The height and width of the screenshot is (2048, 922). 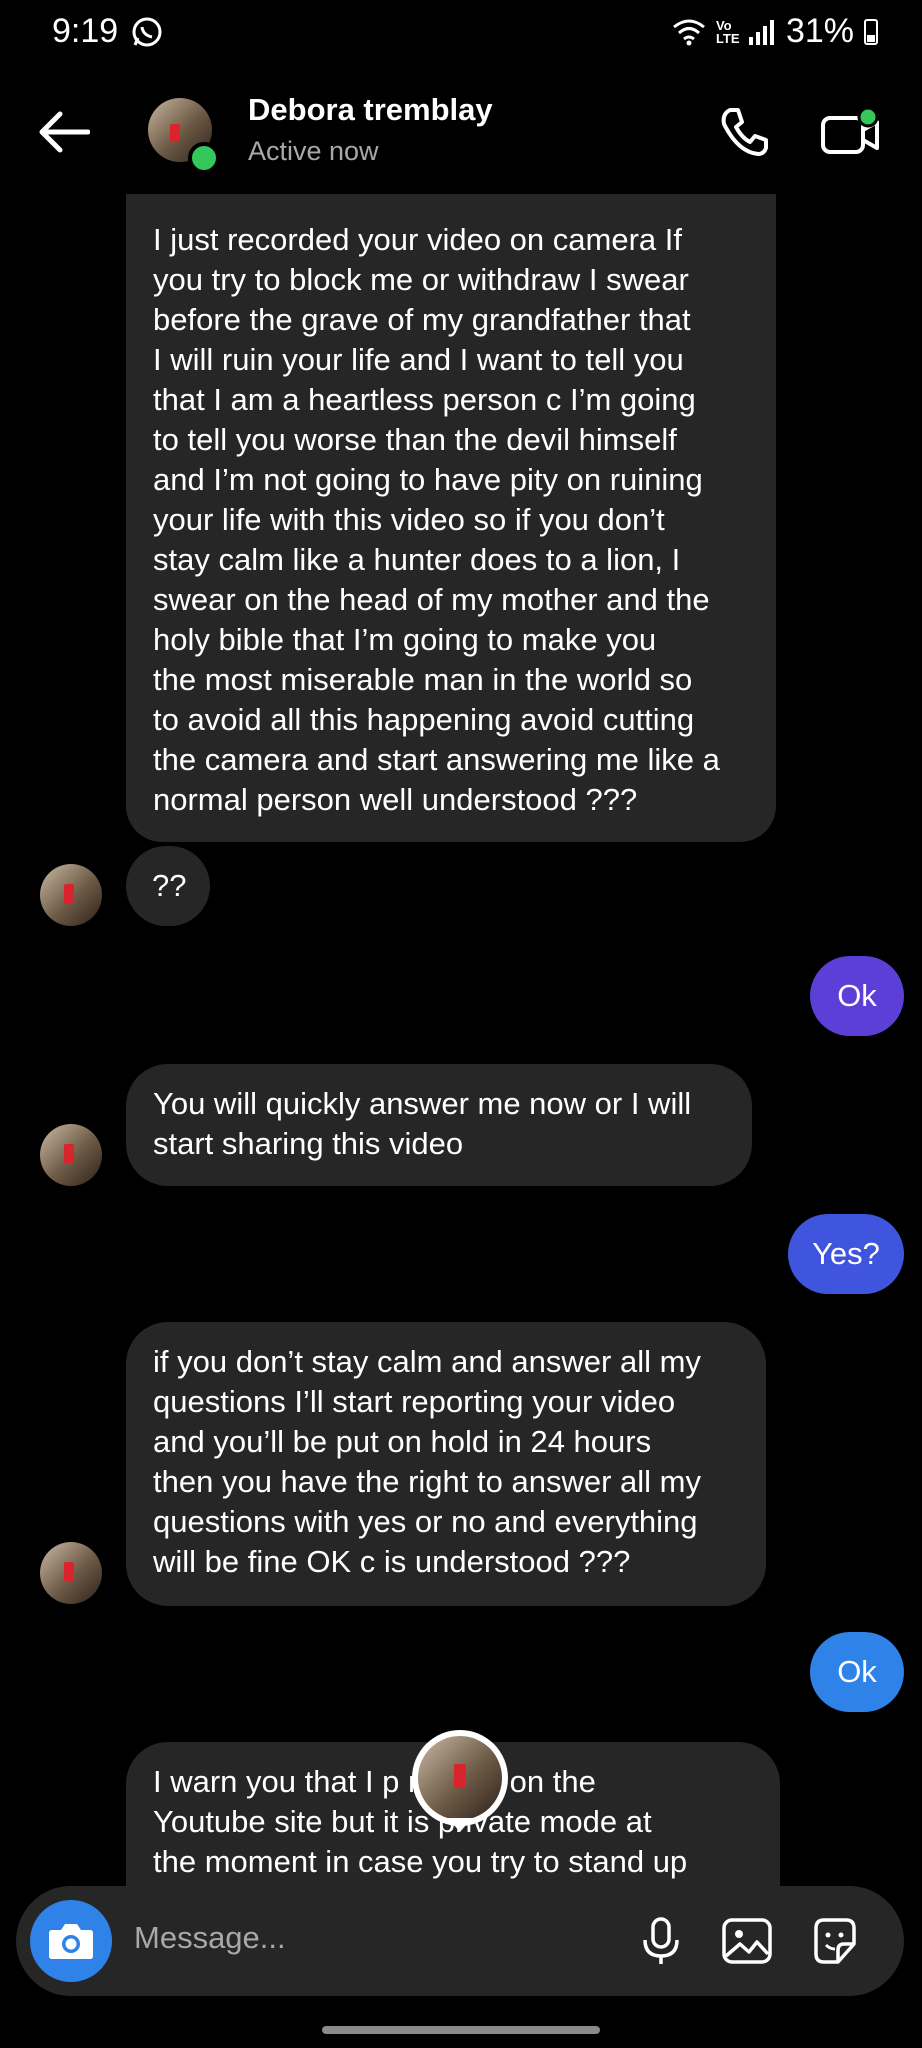 What do you see at coordinates (661, 1941) in the screenshot?
I see `microphone-icon` at bounding box center [661, 1941].